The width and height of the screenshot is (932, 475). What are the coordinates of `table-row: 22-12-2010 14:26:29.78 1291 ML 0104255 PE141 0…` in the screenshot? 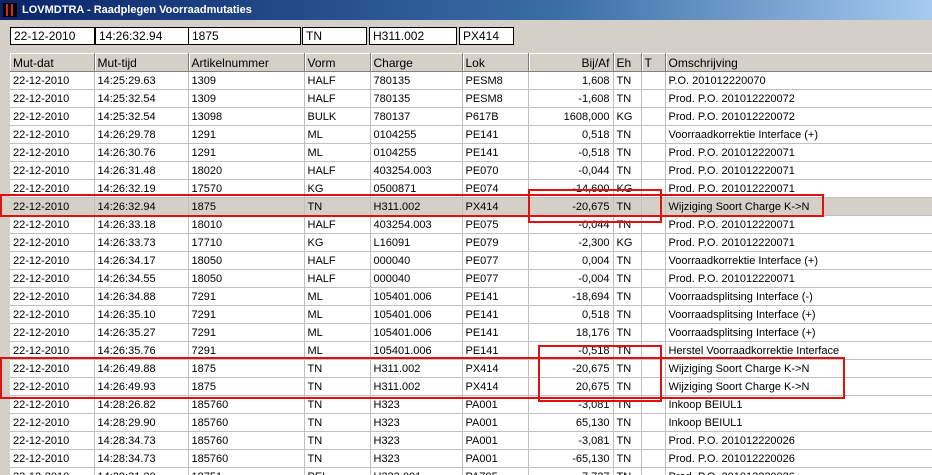 It's located at (471, 134).